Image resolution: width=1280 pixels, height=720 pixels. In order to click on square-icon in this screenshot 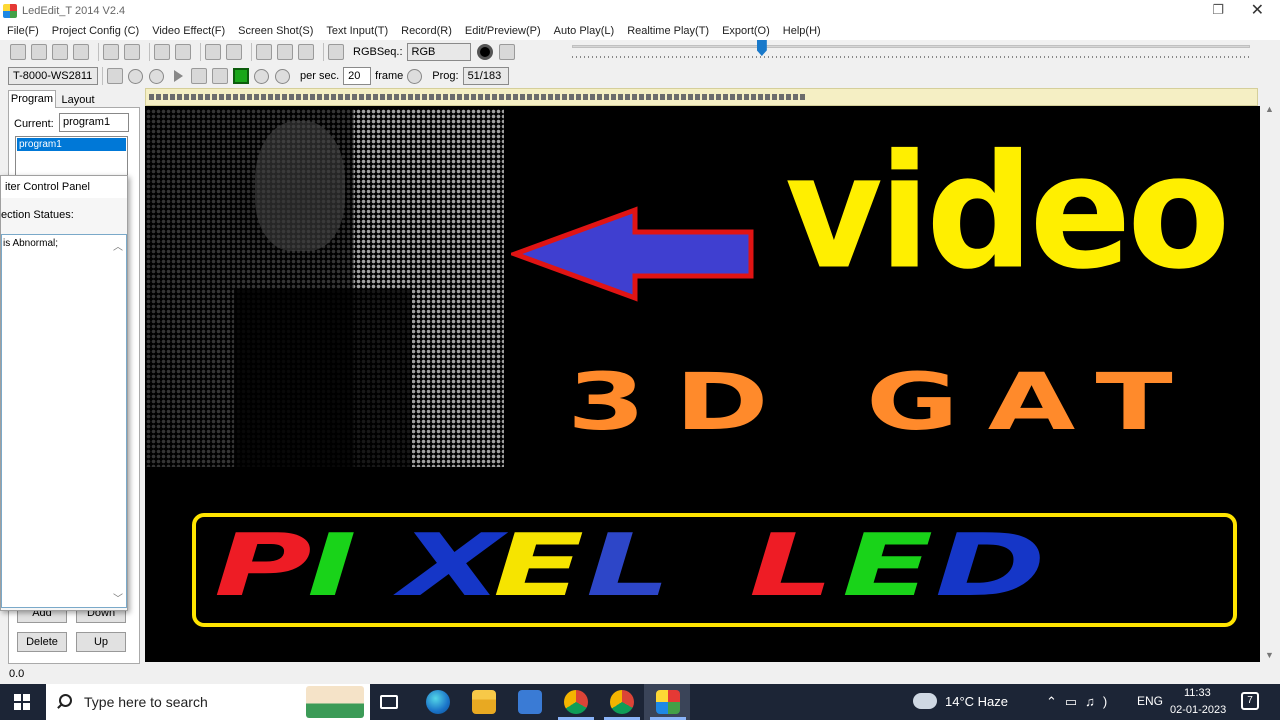, I will do `click(285, 52)`.